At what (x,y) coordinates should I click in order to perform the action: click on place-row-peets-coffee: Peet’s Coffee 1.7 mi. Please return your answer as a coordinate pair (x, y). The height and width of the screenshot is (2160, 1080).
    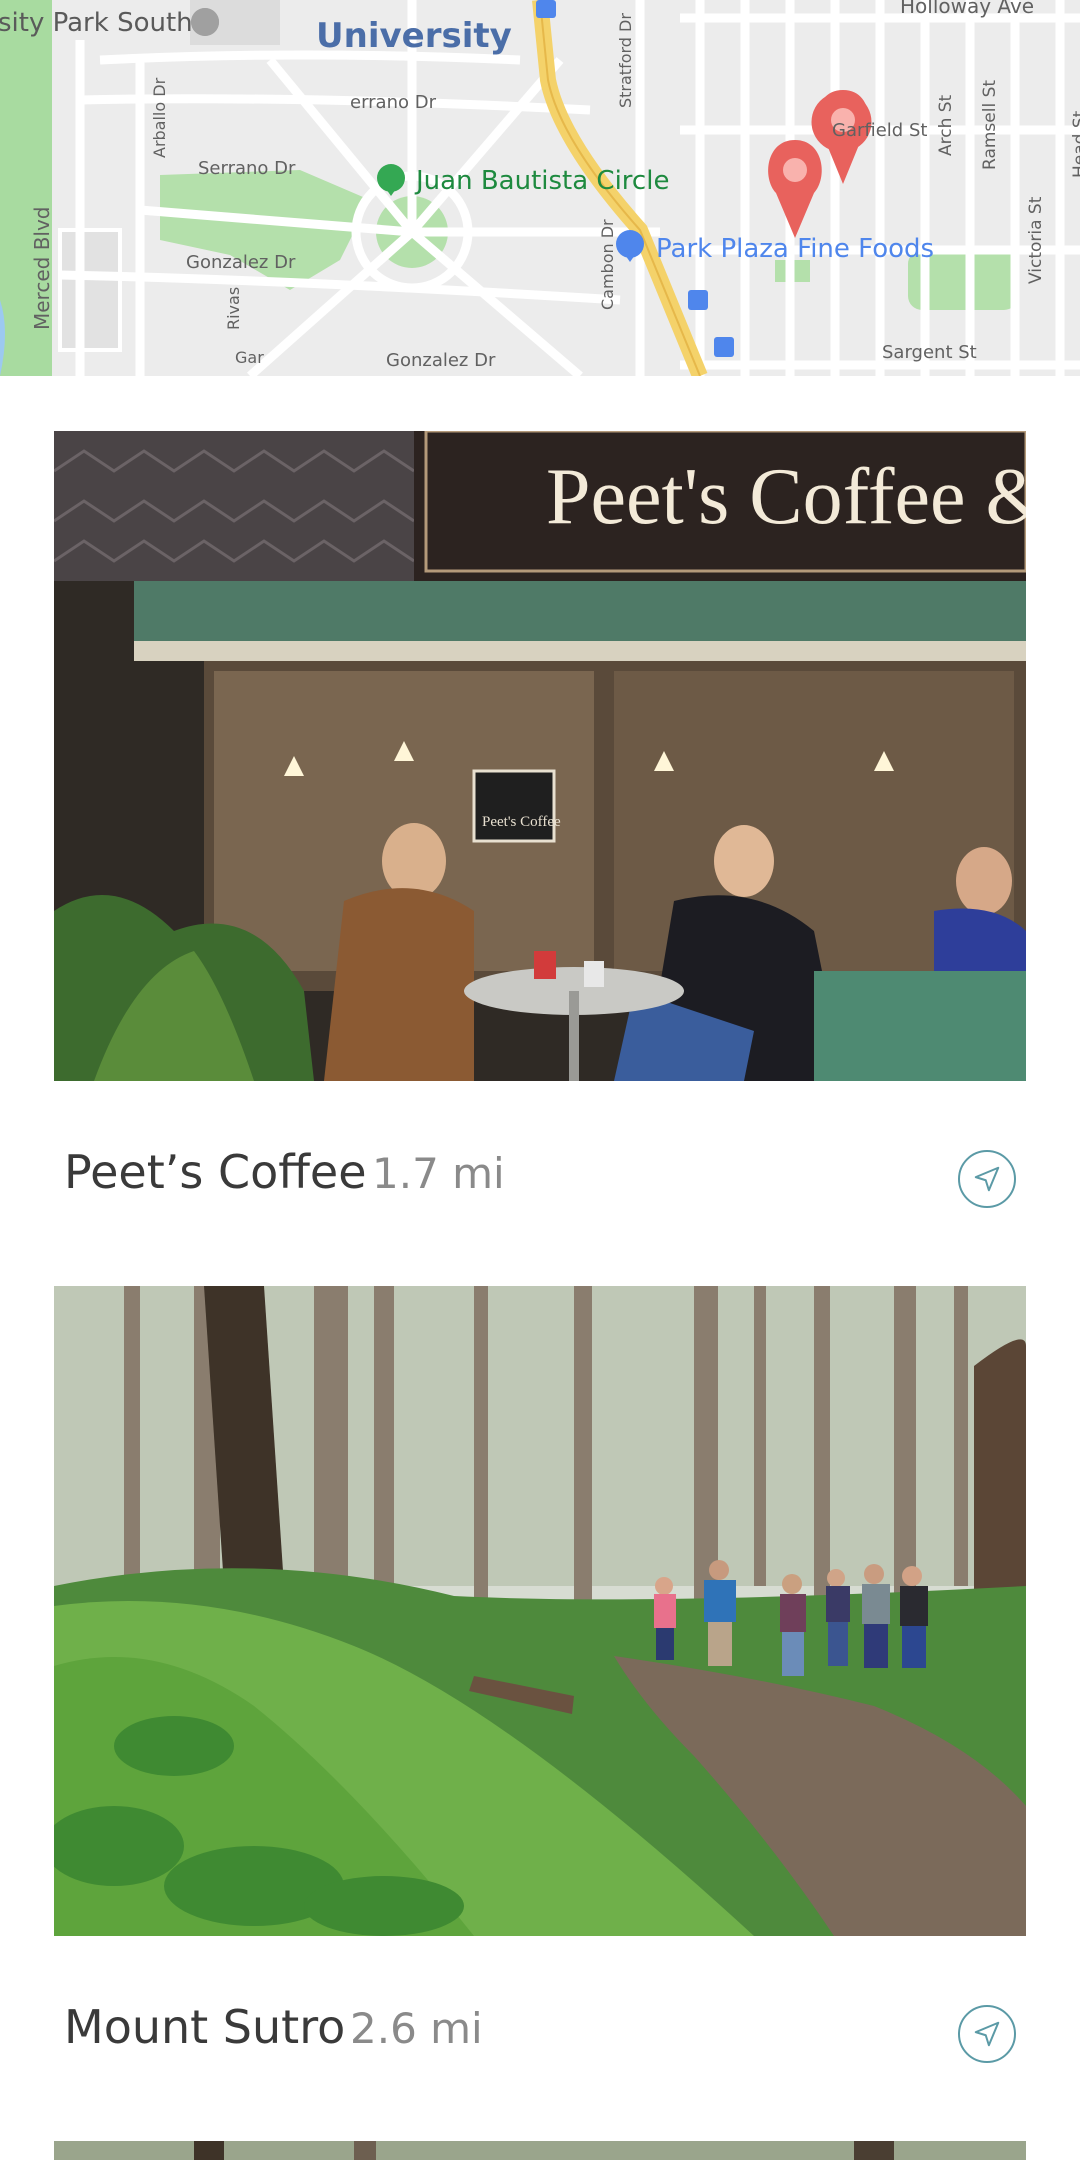
    Looking at the image, I should click on (540, 1181).